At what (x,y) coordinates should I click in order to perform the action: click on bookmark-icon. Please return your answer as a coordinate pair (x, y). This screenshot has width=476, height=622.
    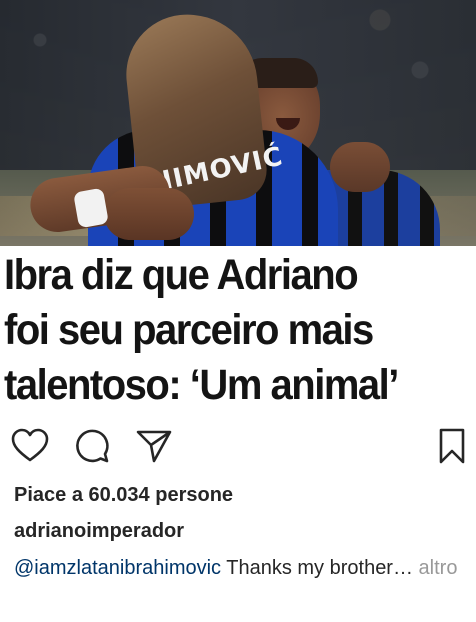
    Looking at the image, I should click on (452, 446).